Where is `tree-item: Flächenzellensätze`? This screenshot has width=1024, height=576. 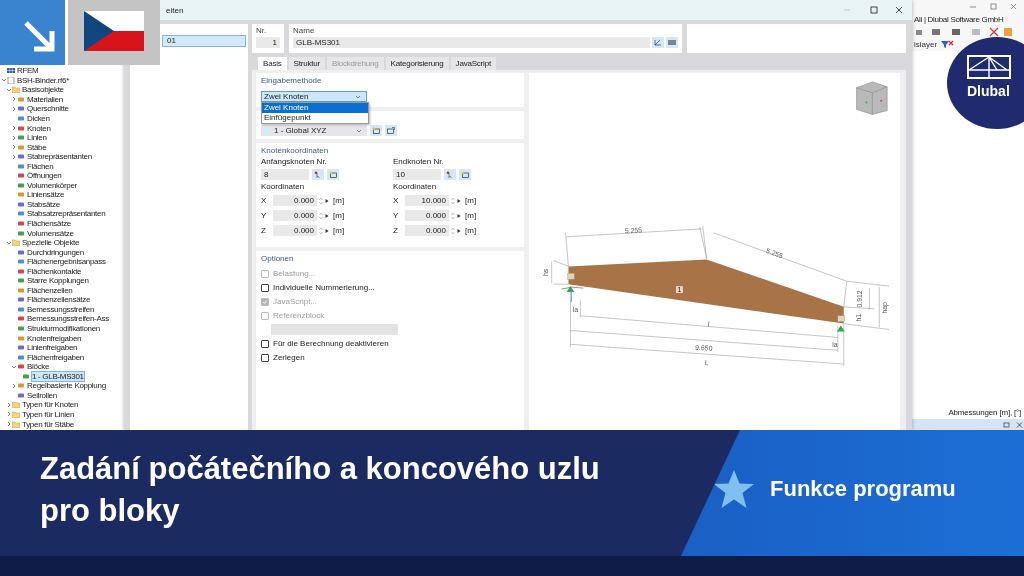
tree-item: Flächenzellensätze is located at coordinates (62, 300).